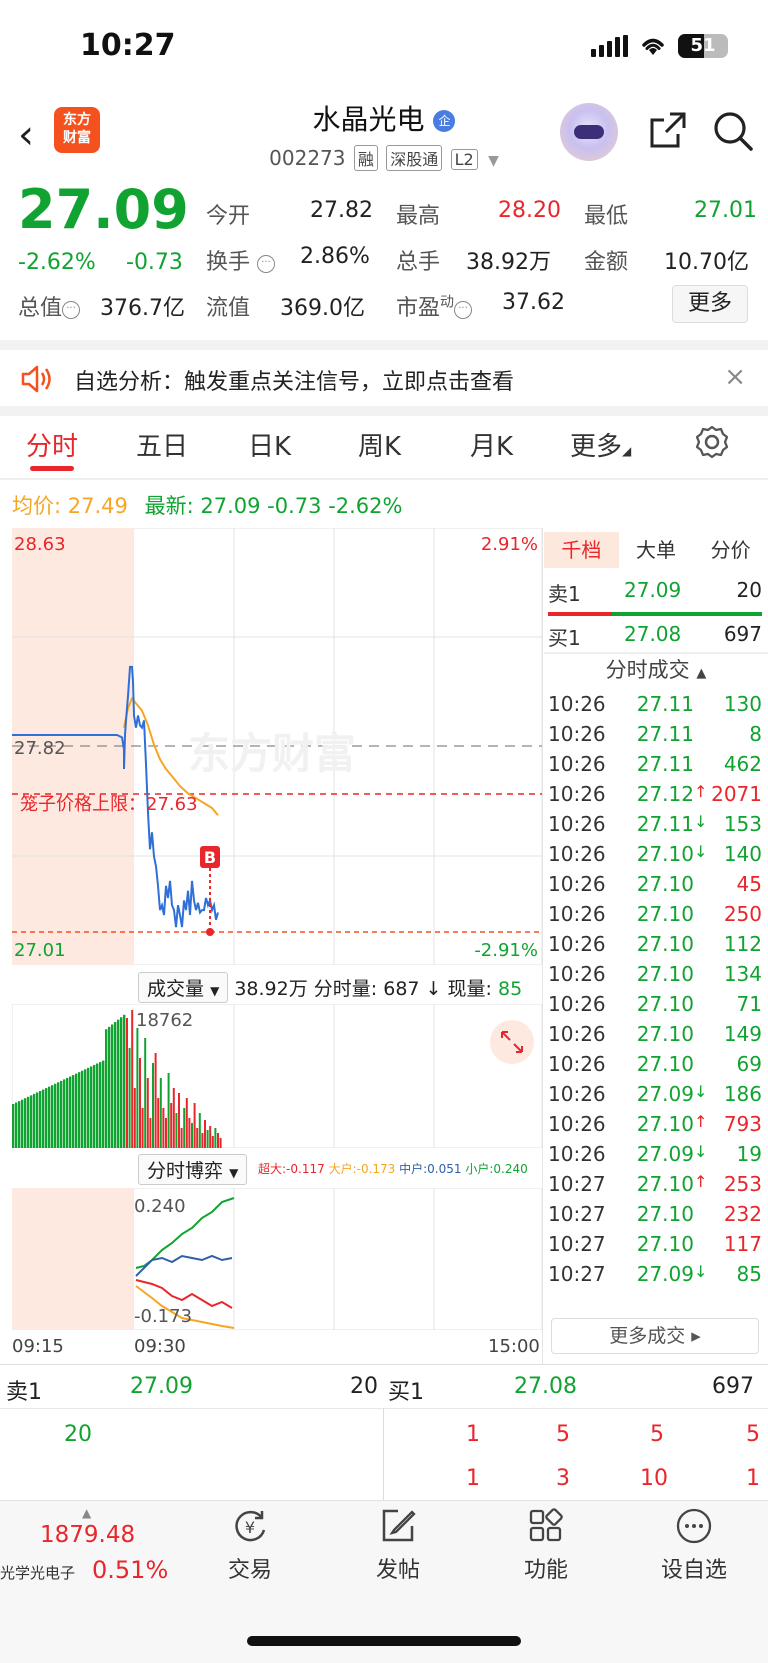 This screenshot has height=1663, width=768. What do you see at coordinates (742, 1214) in the screenshot?
I see `tick-volume: 232` at bounding box center [742, 1214].